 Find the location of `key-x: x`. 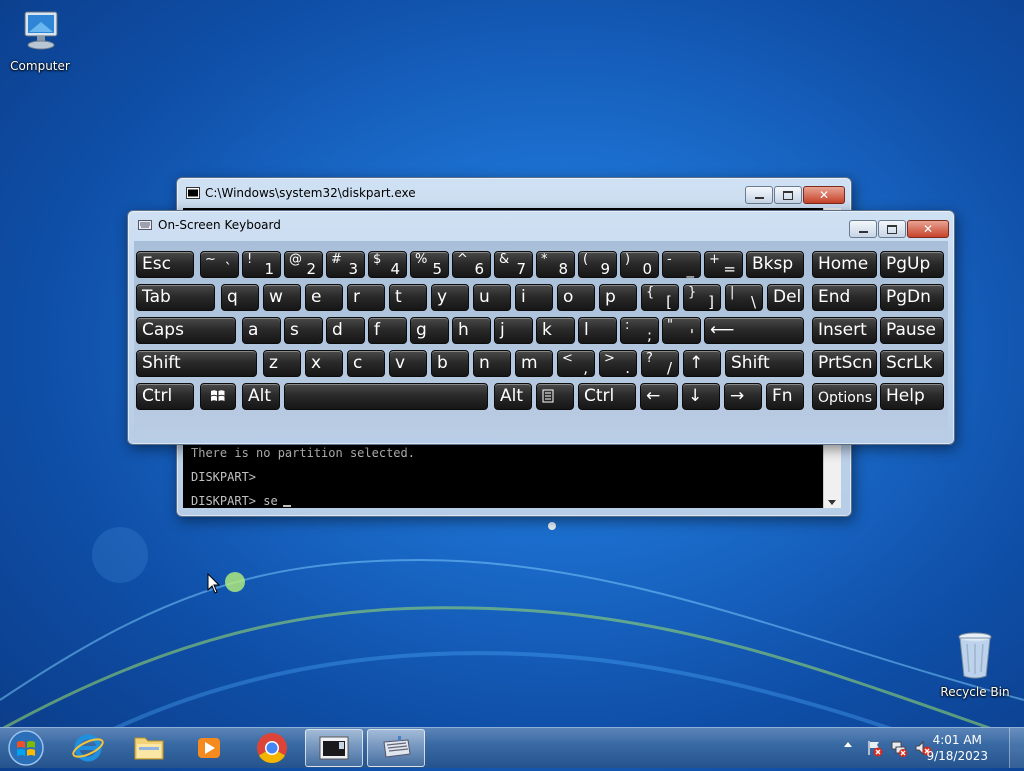

key-x: x is located at coordinates (324, 363).